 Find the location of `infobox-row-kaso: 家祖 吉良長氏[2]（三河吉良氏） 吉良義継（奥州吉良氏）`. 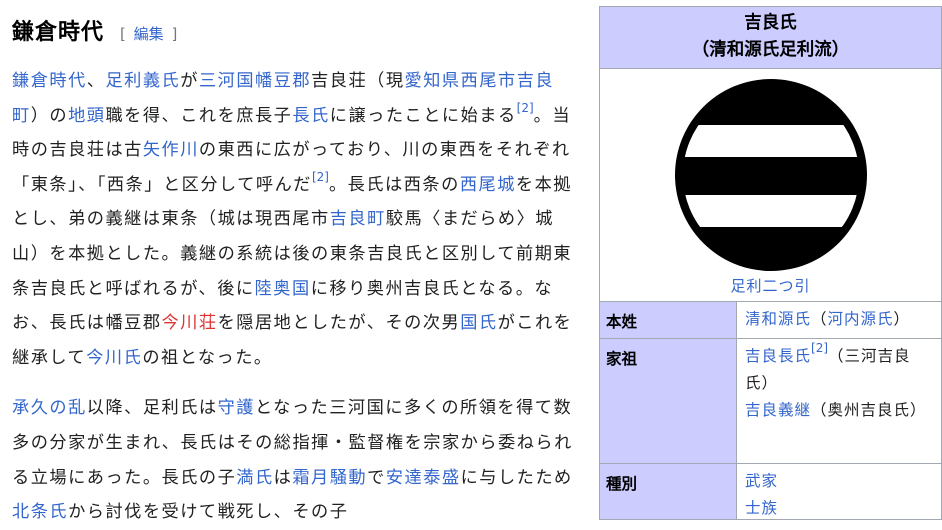

infobox-row-kaso: 家祖 吉良長氏[2]（三河吉良氏） 吉良義継（奥州吉良氏） is located at coordinates (770, 401).